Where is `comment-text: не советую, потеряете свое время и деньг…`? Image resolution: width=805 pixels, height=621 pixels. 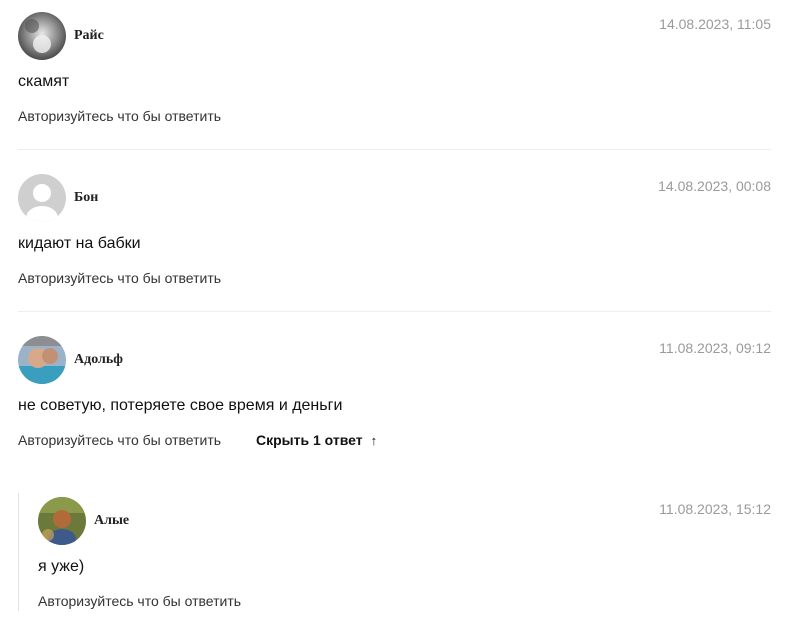
comment-text: не советую, потеряете свое время и деньг… is located at coordinates (180, 405).